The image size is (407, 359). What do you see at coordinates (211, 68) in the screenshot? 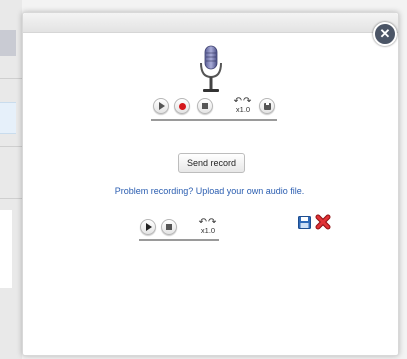
I see `microphone-icon` at bounding box center [211, 68].